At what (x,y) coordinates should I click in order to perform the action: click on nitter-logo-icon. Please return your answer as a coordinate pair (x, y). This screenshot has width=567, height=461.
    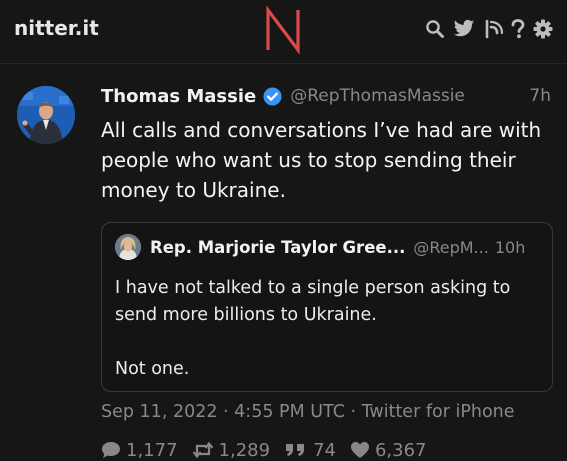
    Looking at the image, I should click on (283, 30).